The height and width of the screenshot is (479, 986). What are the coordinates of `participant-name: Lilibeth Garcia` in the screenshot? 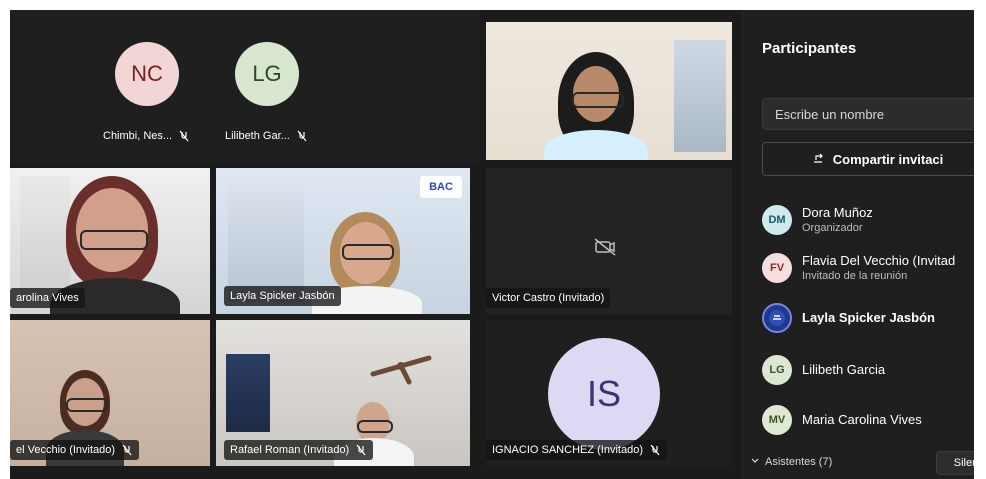 It's located at (844, 369).